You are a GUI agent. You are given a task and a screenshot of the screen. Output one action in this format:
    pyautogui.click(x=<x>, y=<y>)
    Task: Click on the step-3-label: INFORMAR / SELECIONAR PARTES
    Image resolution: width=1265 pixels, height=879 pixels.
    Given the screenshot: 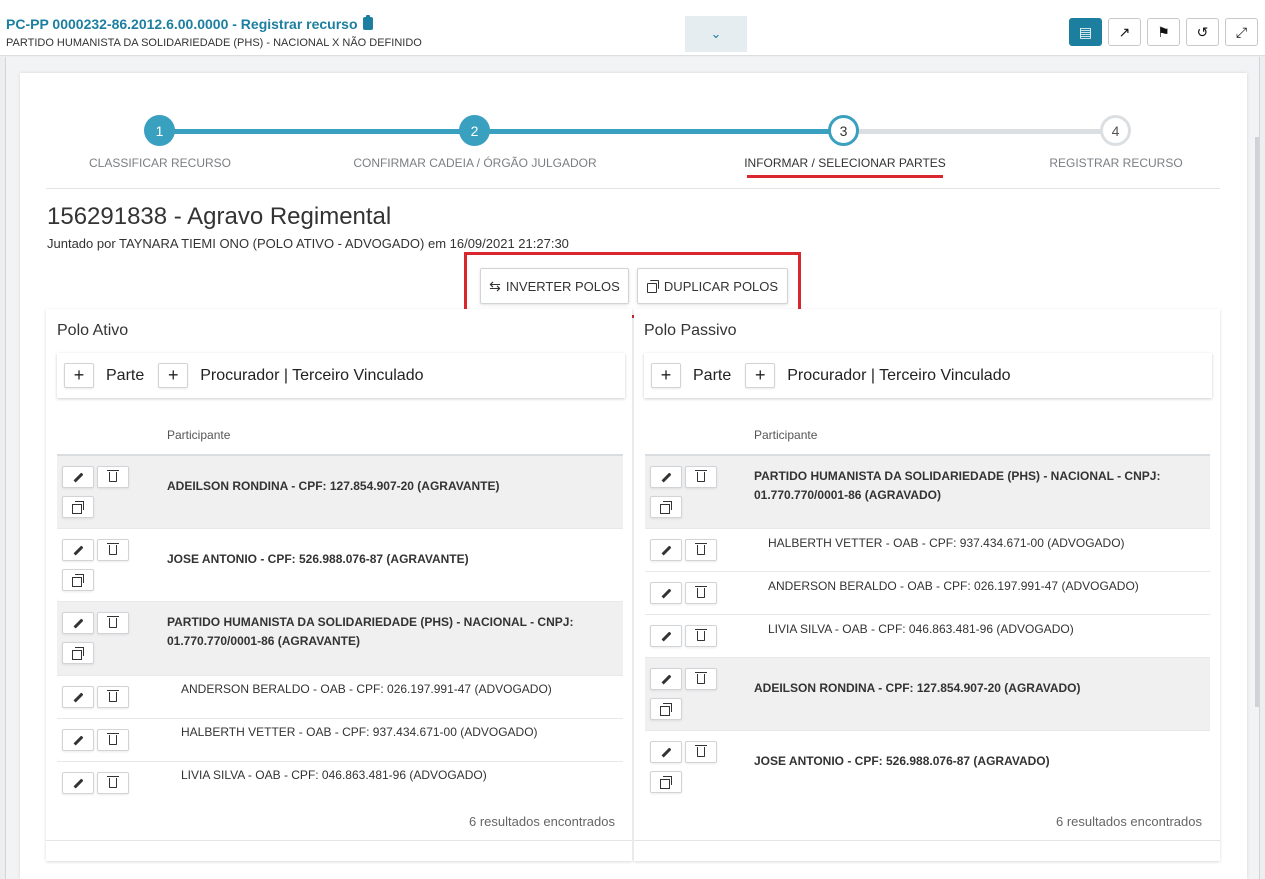 What is the action you would take?
    pyautogui.click(x=845, y=163)
    